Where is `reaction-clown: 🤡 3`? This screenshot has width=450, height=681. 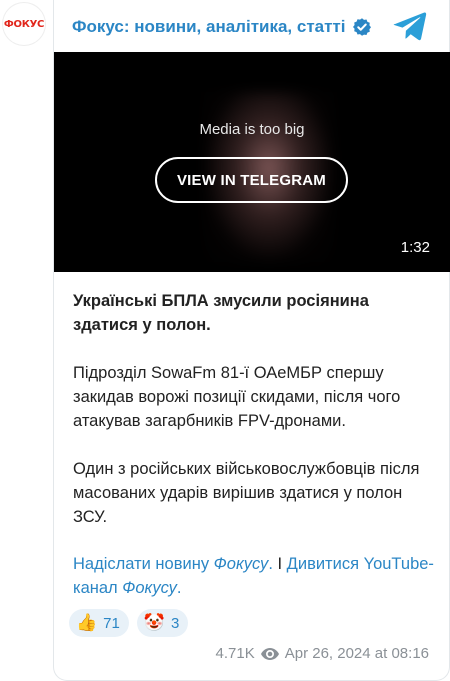 reaction-clown: 🤡 3 is located at coordinates (162, 623).